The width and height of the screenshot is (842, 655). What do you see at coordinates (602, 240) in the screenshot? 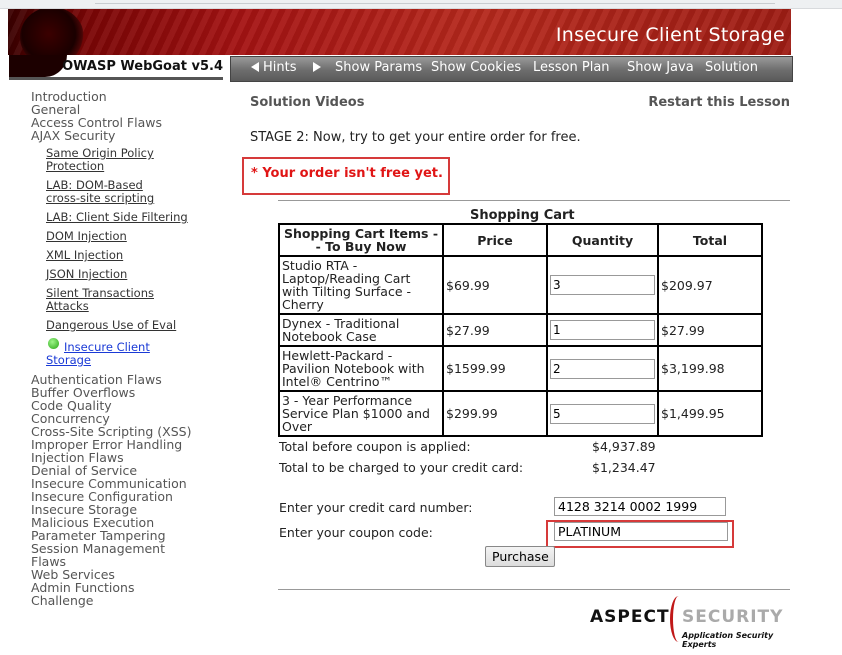
I see `column-header-quantity: Quantity` at bounding box center [602, 240].